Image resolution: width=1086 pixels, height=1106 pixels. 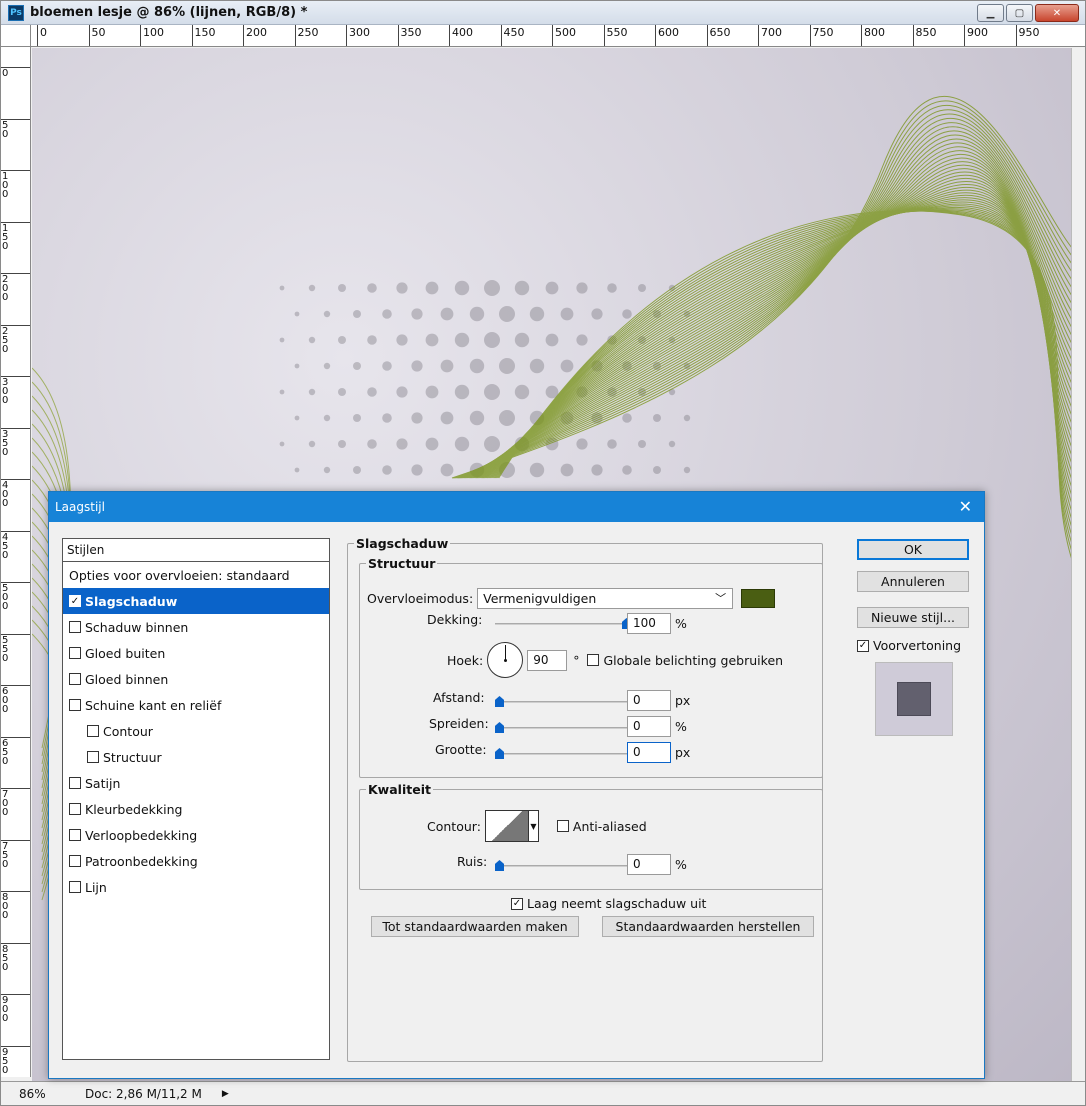 What do you see at coordinates (196, 887) in the screenshot?
I see `style-item: Lijn` at bounding box center [196, 887].